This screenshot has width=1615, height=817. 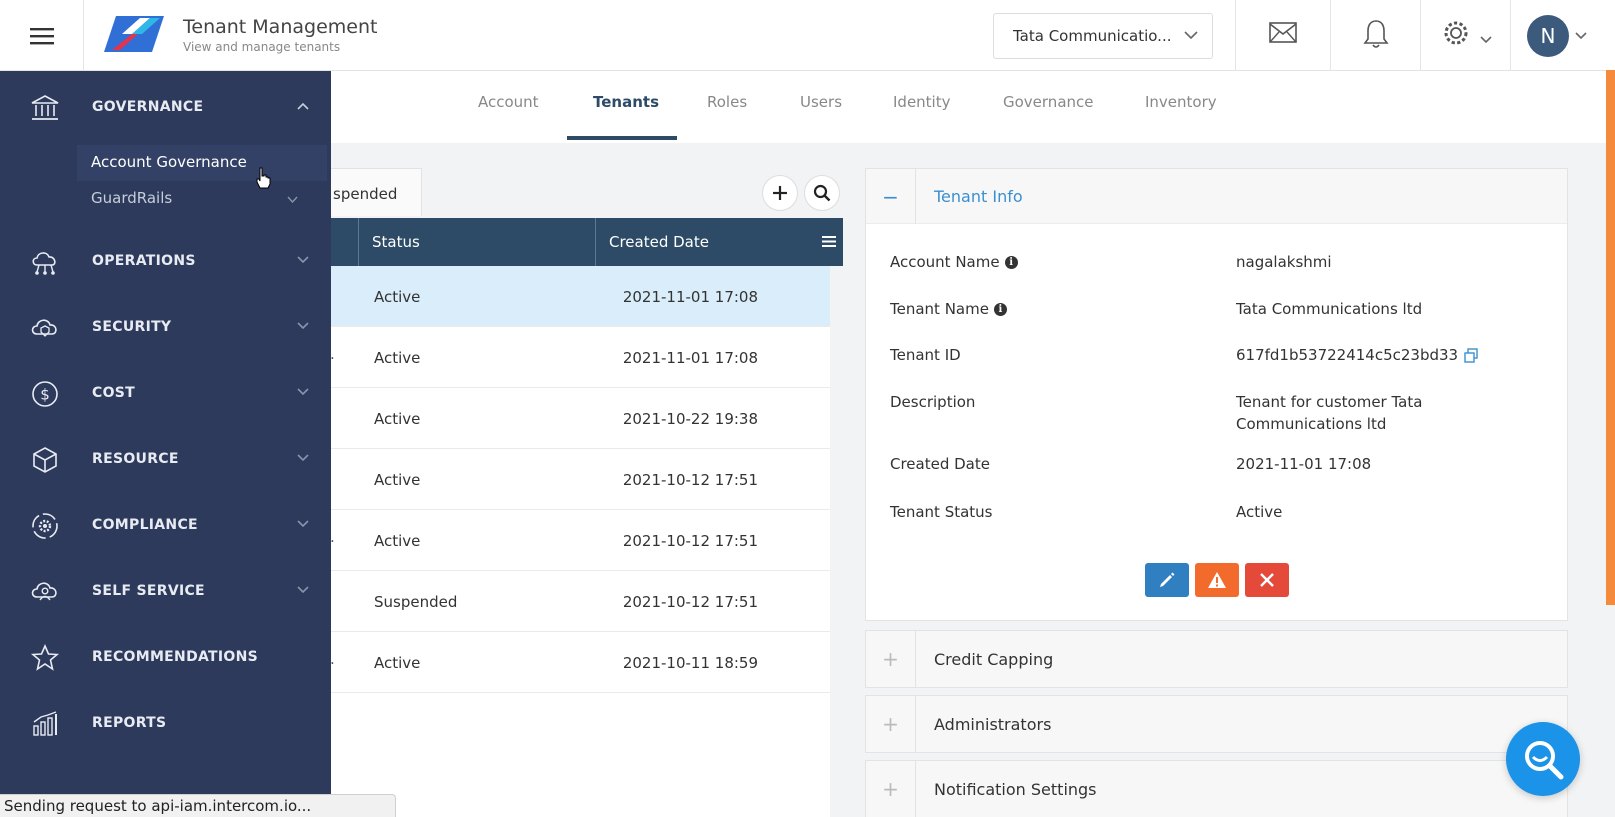 I want to click on chevron-up-icon, so click(x=303, y=106).